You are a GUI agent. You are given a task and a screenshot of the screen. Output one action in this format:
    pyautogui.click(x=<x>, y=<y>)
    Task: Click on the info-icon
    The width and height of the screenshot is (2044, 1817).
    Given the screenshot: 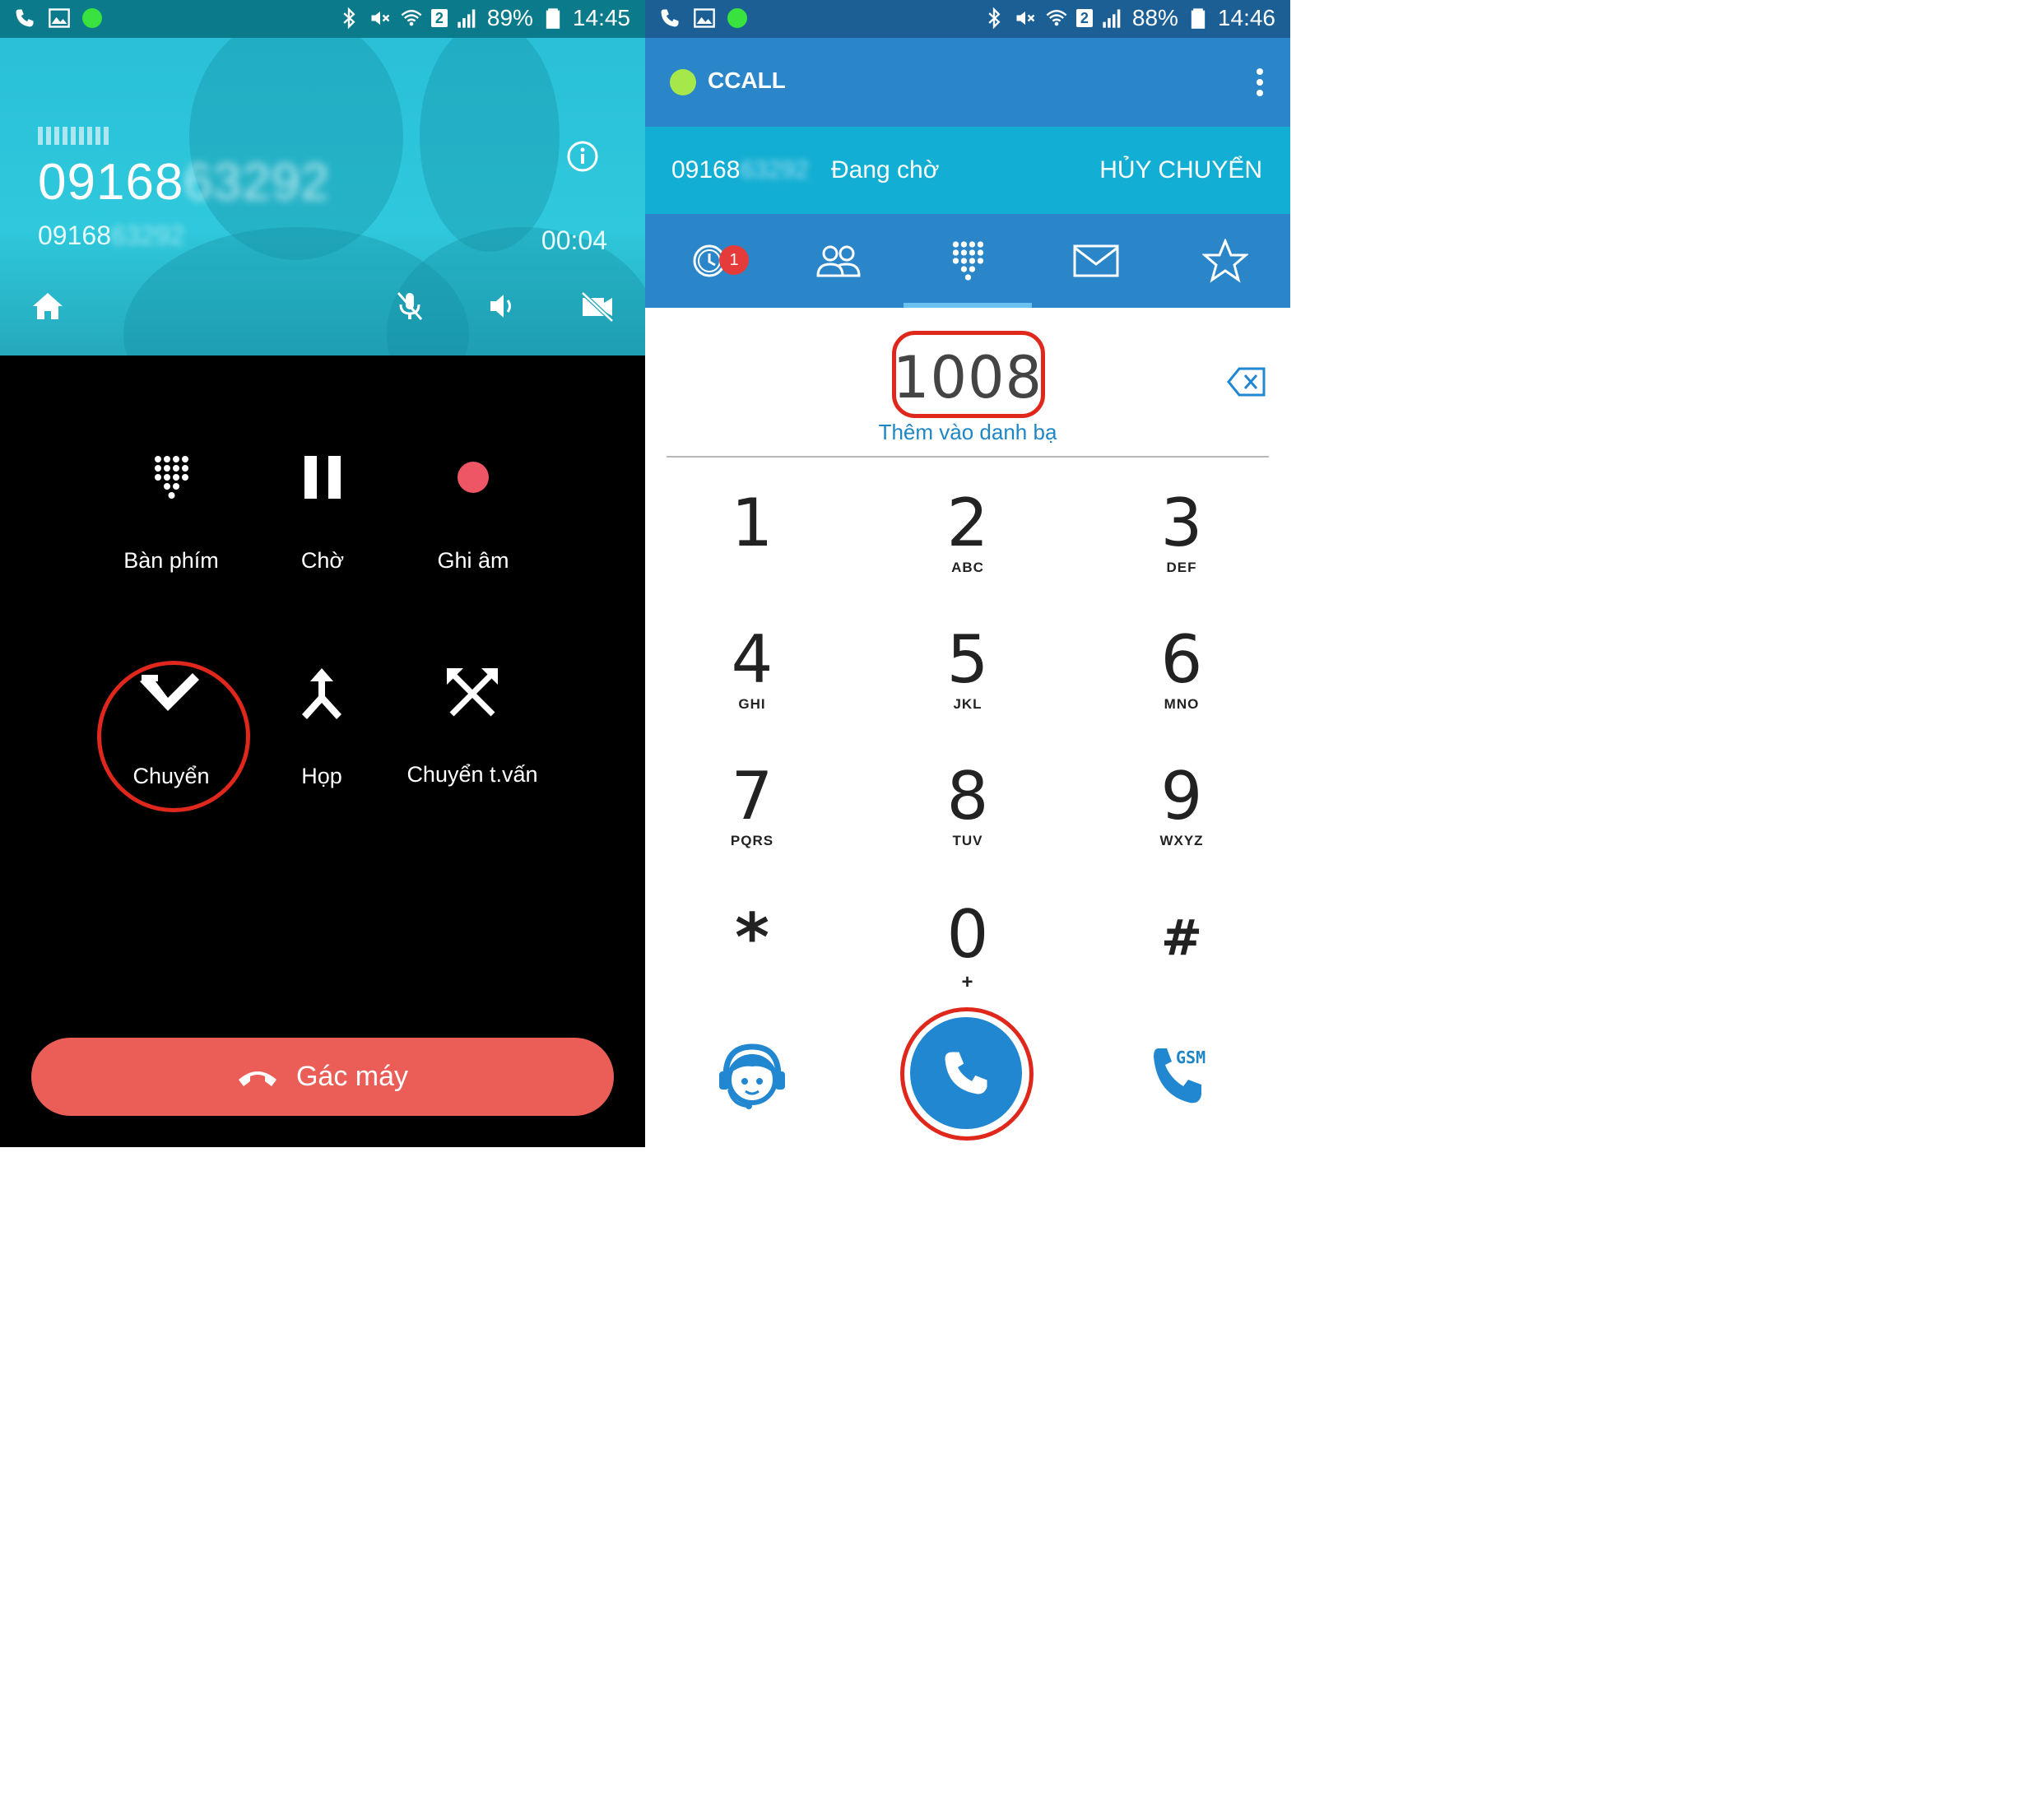 What is the action you would take?
    pyautogui.click(x=583, y=156)
    